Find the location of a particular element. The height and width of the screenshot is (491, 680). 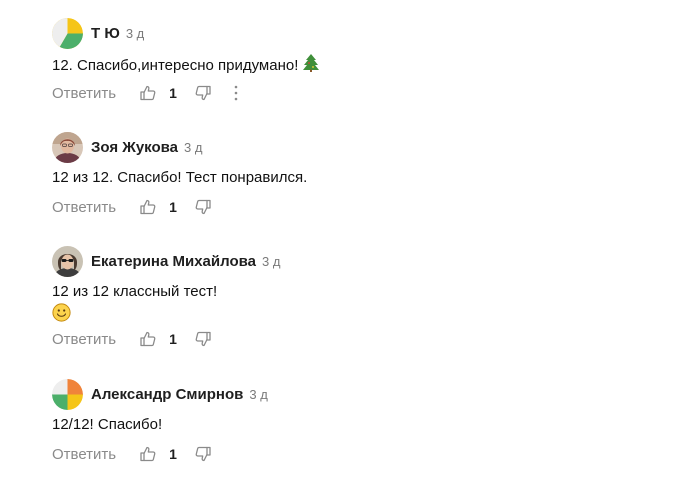

comment-header: Екатерина Михайлова 3 д is located at coordinates (166, 261).